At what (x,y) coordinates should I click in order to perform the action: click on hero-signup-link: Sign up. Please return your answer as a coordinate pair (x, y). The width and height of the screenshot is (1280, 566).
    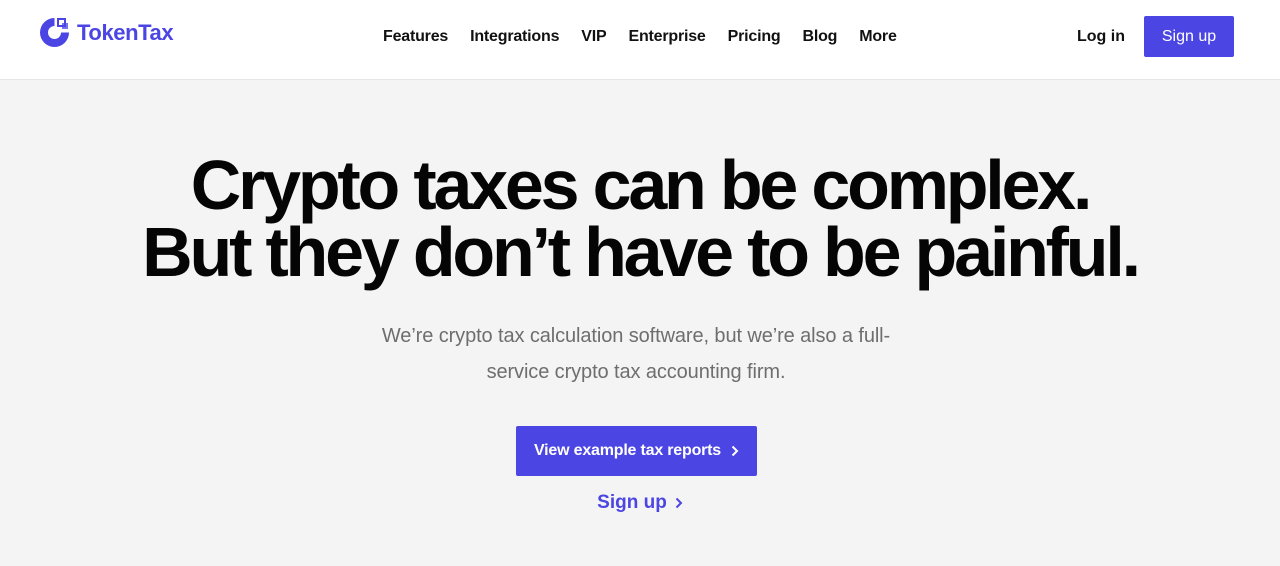
    Looking at the image, I should click on (640, 503).